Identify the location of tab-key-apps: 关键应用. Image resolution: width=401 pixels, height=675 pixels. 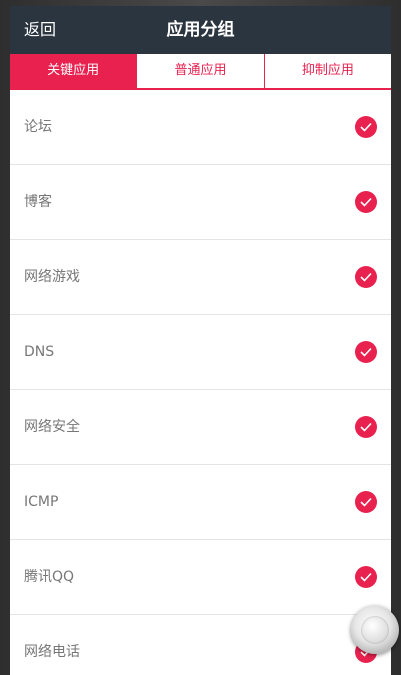
(74, 71).